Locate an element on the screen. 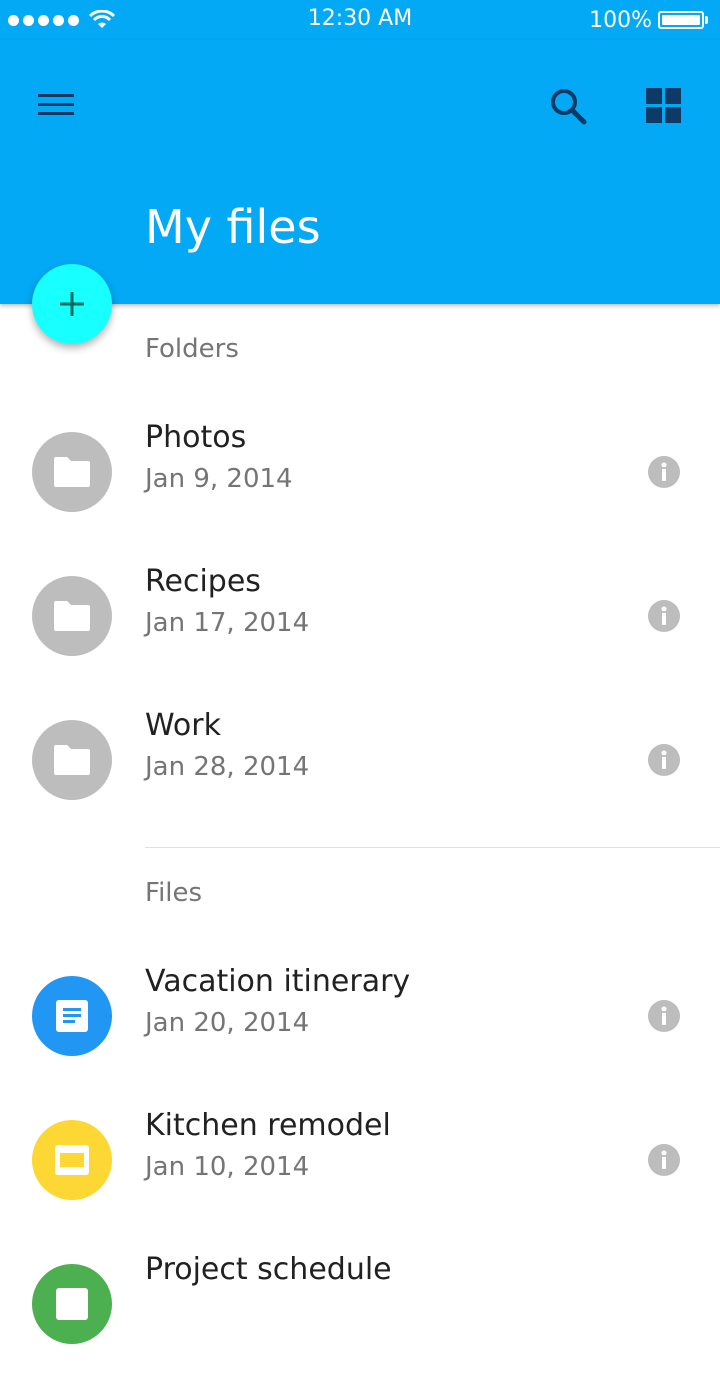  item-date: Jan 9, 2014 is located at coordinates (219, 479).